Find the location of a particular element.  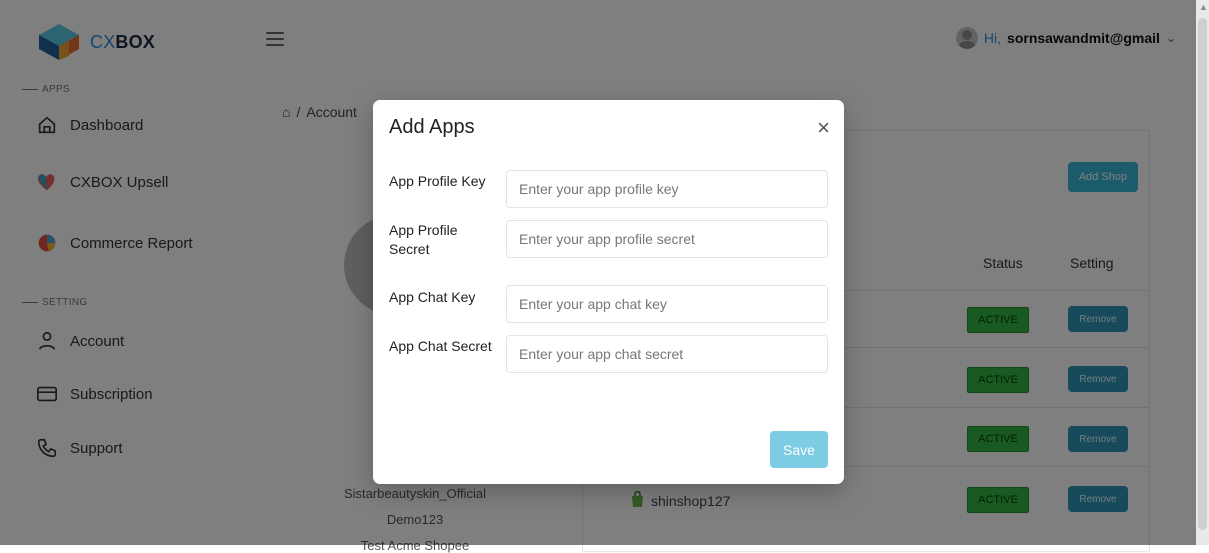

save-button: Save is located at coordinates (799, 449).